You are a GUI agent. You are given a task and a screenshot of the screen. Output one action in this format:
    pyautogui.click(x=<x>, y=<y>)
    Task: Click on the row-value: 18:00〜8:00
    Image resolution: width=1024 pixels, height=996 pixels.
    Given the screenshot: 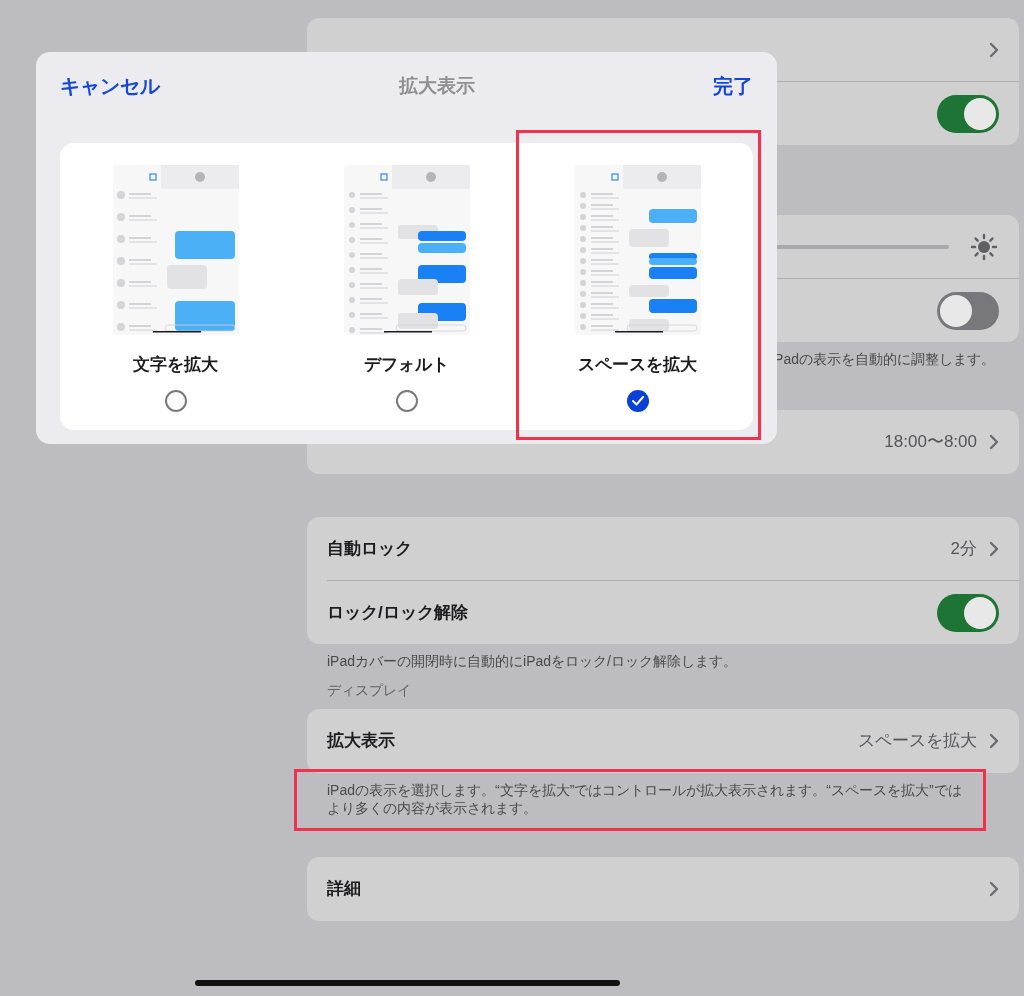 What is the action you would take?
    pyautogui.click(x=930, y=442)
    